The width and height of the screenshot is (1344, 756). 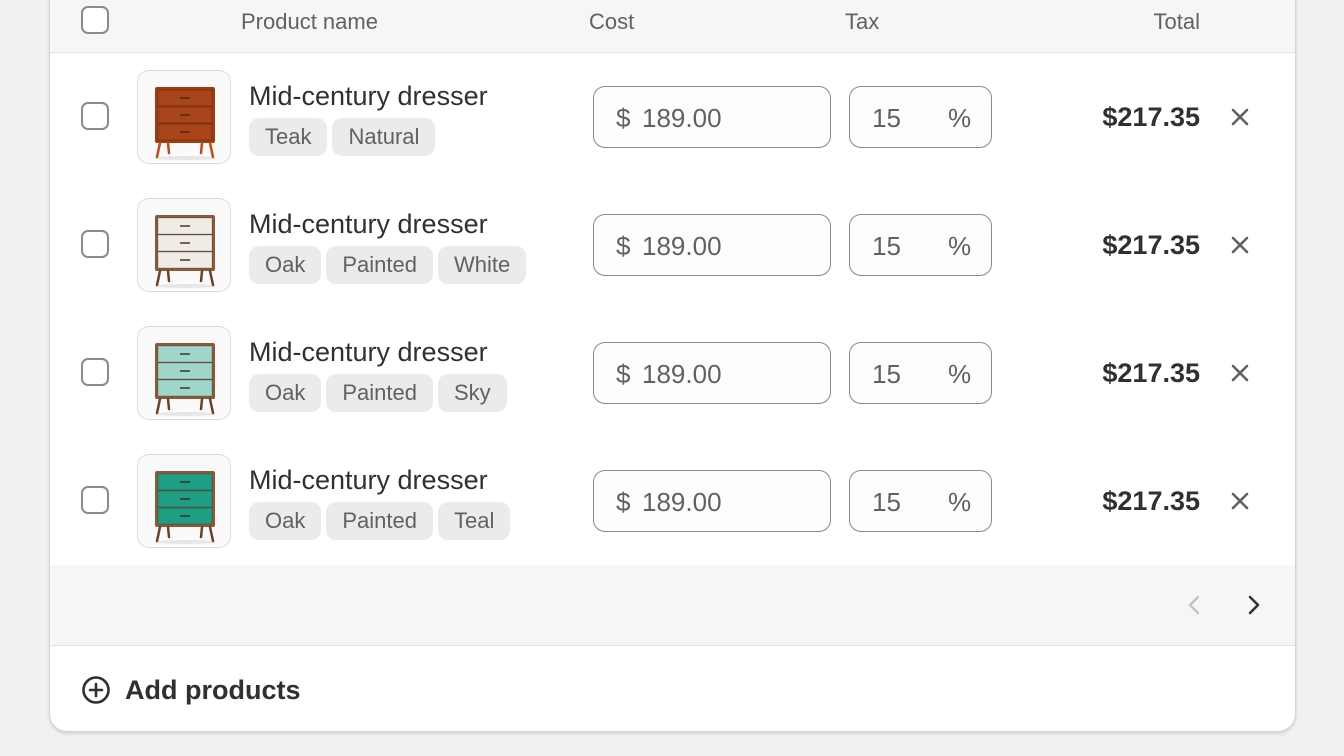 I want to click on variant-tag: White, so click(x=482, y=265).